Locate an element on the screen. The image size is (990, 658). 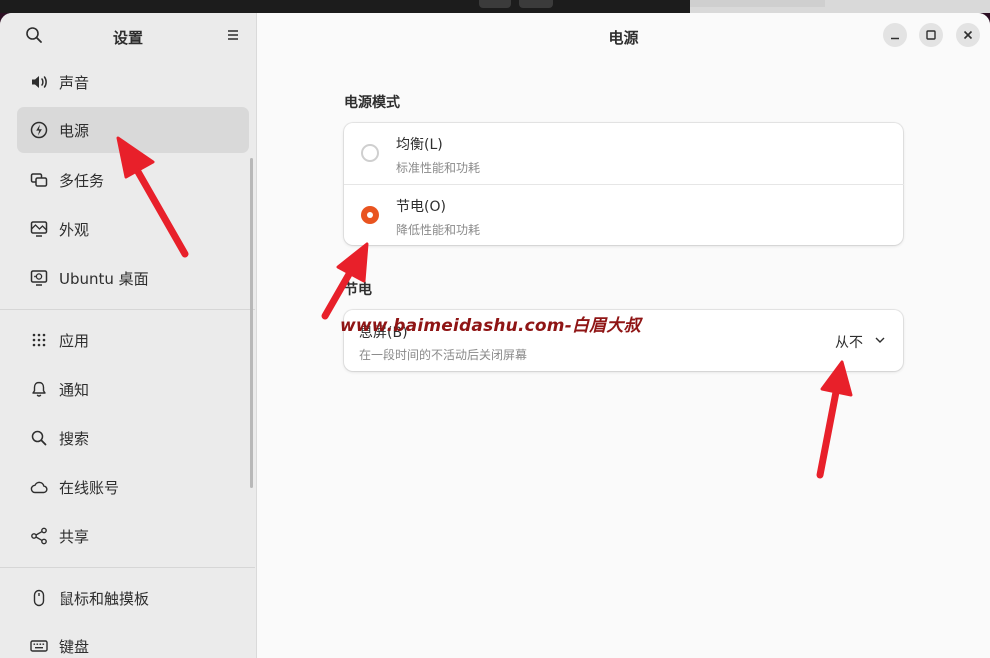
speaker-icon is located at coordinates (39, 82).